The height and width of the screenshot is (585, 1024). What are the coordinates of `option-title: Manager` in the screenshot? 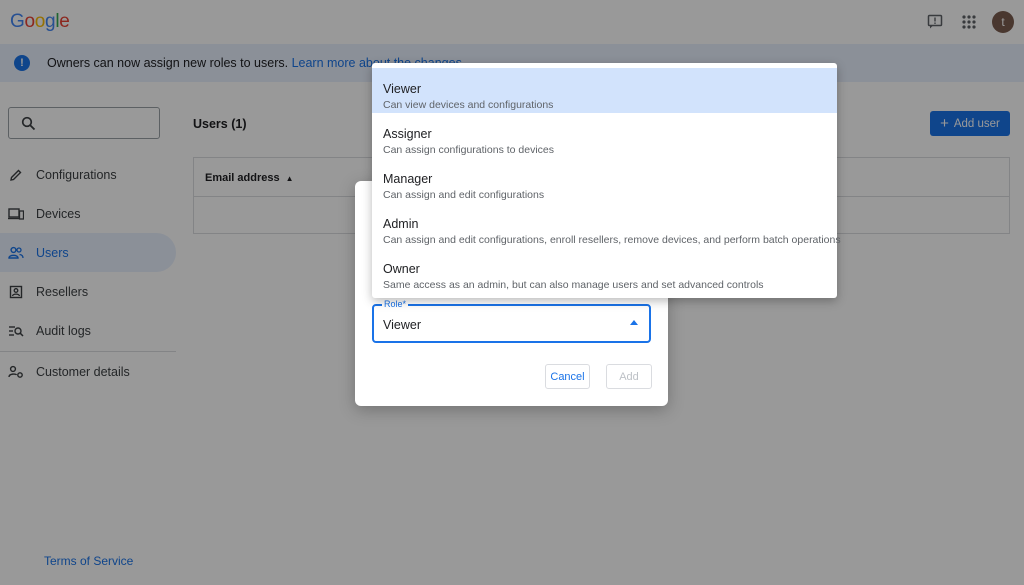 It's located at (408, 179).